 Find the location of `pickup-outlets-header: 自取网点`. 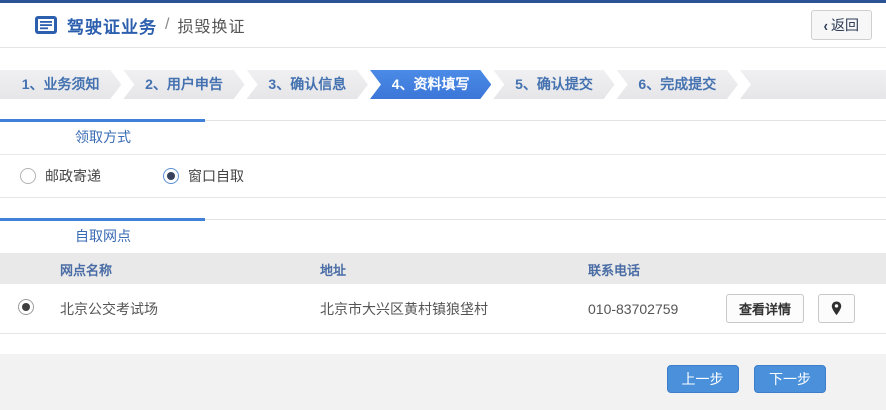

pickup-outlets-header: 自取网点 is located at coordinates (443, 236).